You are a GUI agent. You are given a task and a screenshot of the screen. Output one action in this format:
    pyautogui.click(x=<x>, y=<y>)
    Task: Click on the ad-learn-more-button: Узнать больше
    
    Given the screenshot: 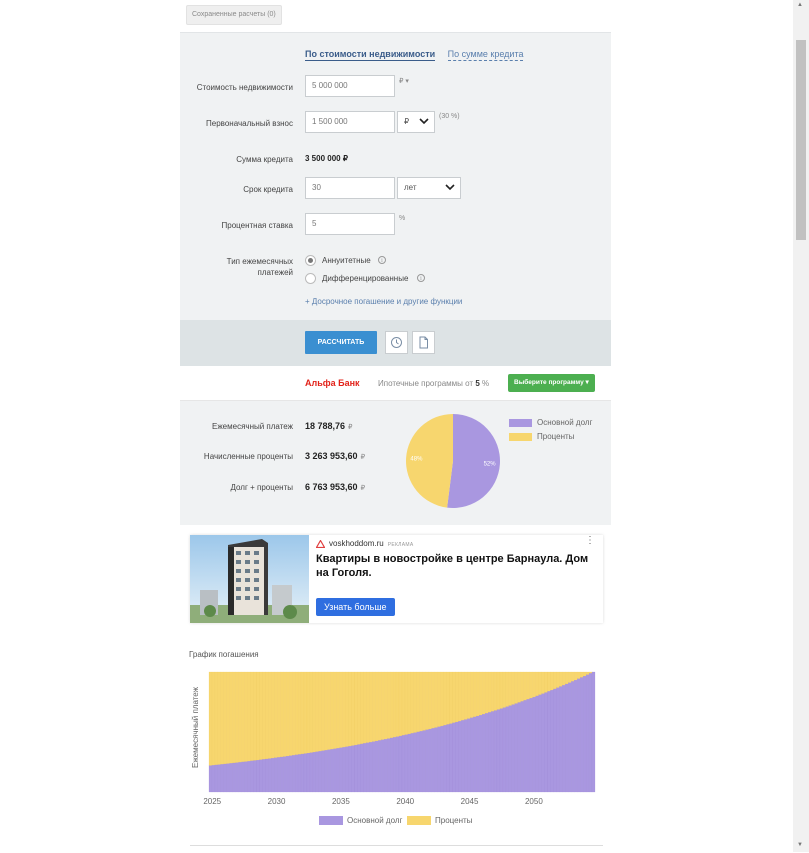 What is the action you would take?
    pyautogui.click(x=355, y=607)
    